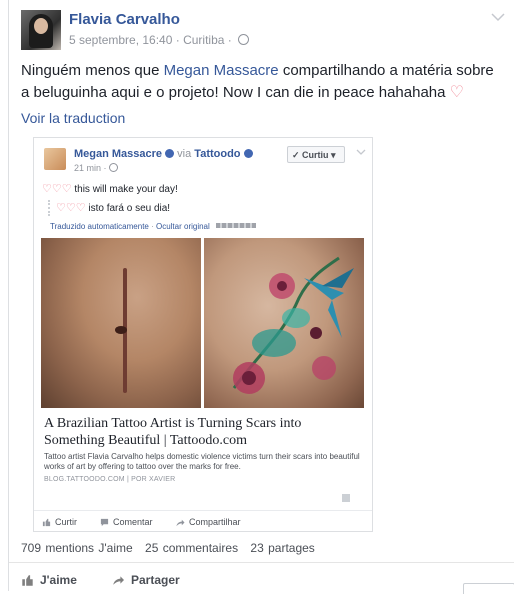  I want to click on navel, so click(121, 330).